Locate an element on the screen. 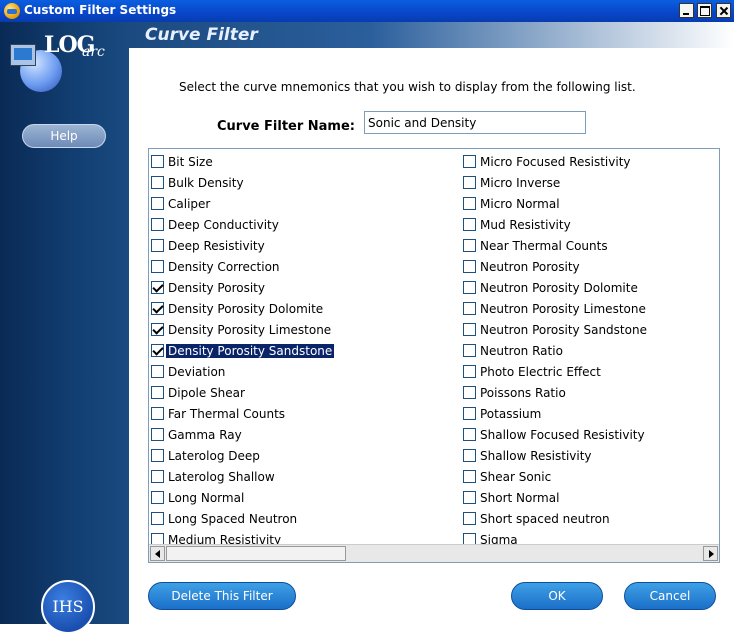 The image size is (734, 634). curve-item: Density Porosity Limestone is located at coordinates (306, 329).